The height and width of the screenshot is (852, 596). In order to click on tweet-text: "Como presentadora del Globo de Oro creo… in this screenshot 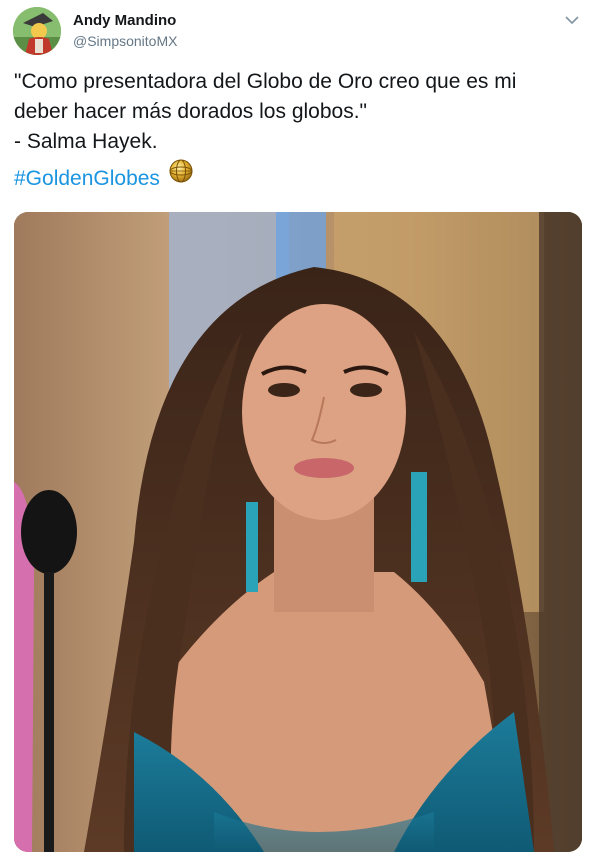, I will do `click(299, 130)`.